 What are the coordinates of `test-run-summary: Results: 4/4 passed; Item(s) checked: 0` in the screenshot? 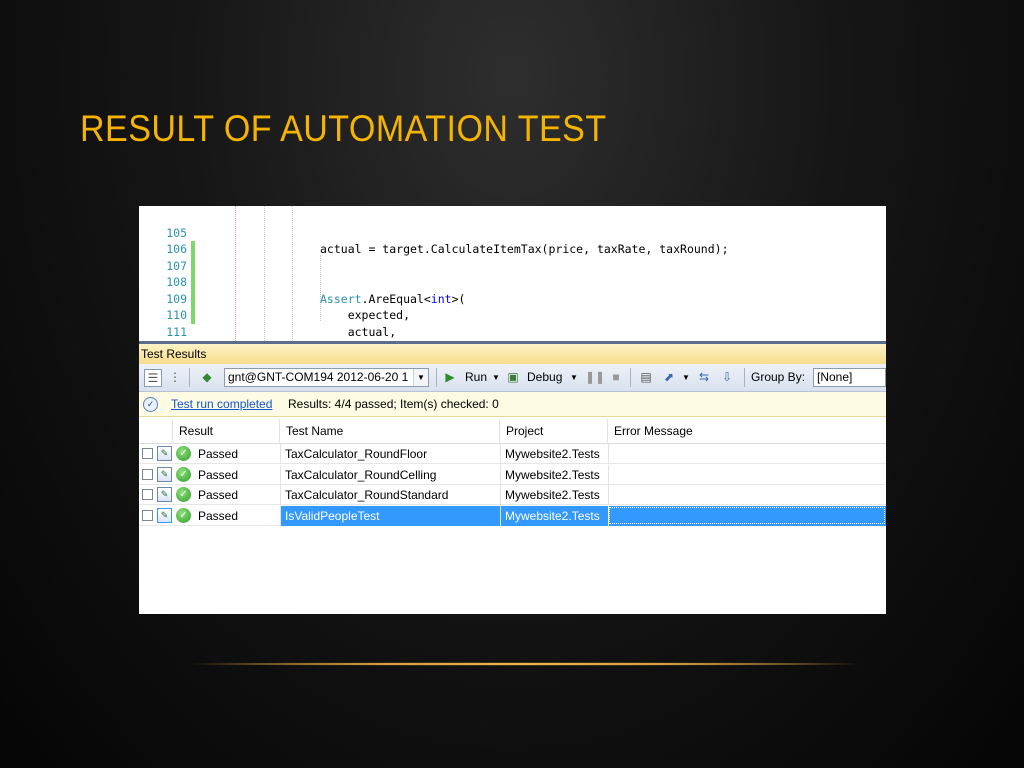 It's located at (393, 404).